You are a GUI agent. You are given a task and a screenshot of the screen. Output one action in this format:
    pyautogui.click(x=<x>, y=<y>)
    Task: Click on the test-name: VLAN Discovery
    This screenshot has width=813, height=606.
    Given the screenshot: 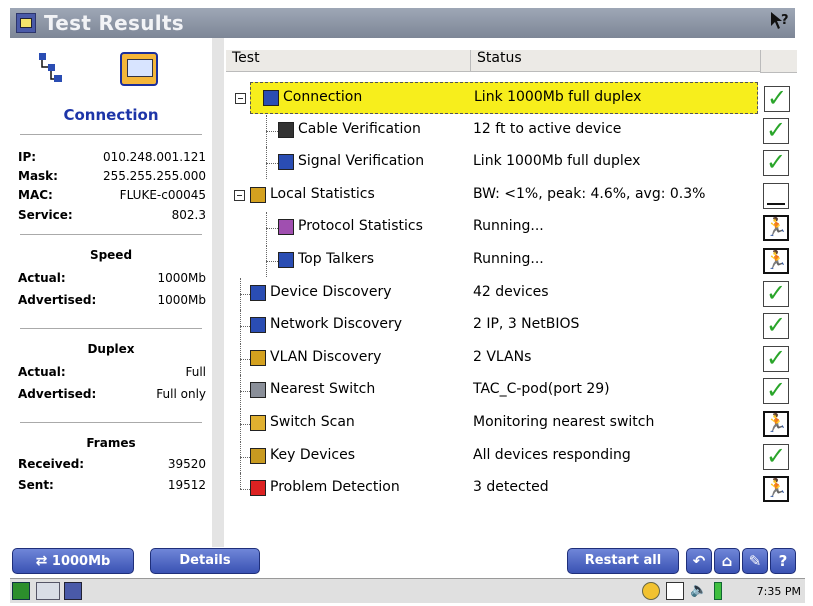 What is the action you would take?
    pyautogui.click(x=326, y=356)
    